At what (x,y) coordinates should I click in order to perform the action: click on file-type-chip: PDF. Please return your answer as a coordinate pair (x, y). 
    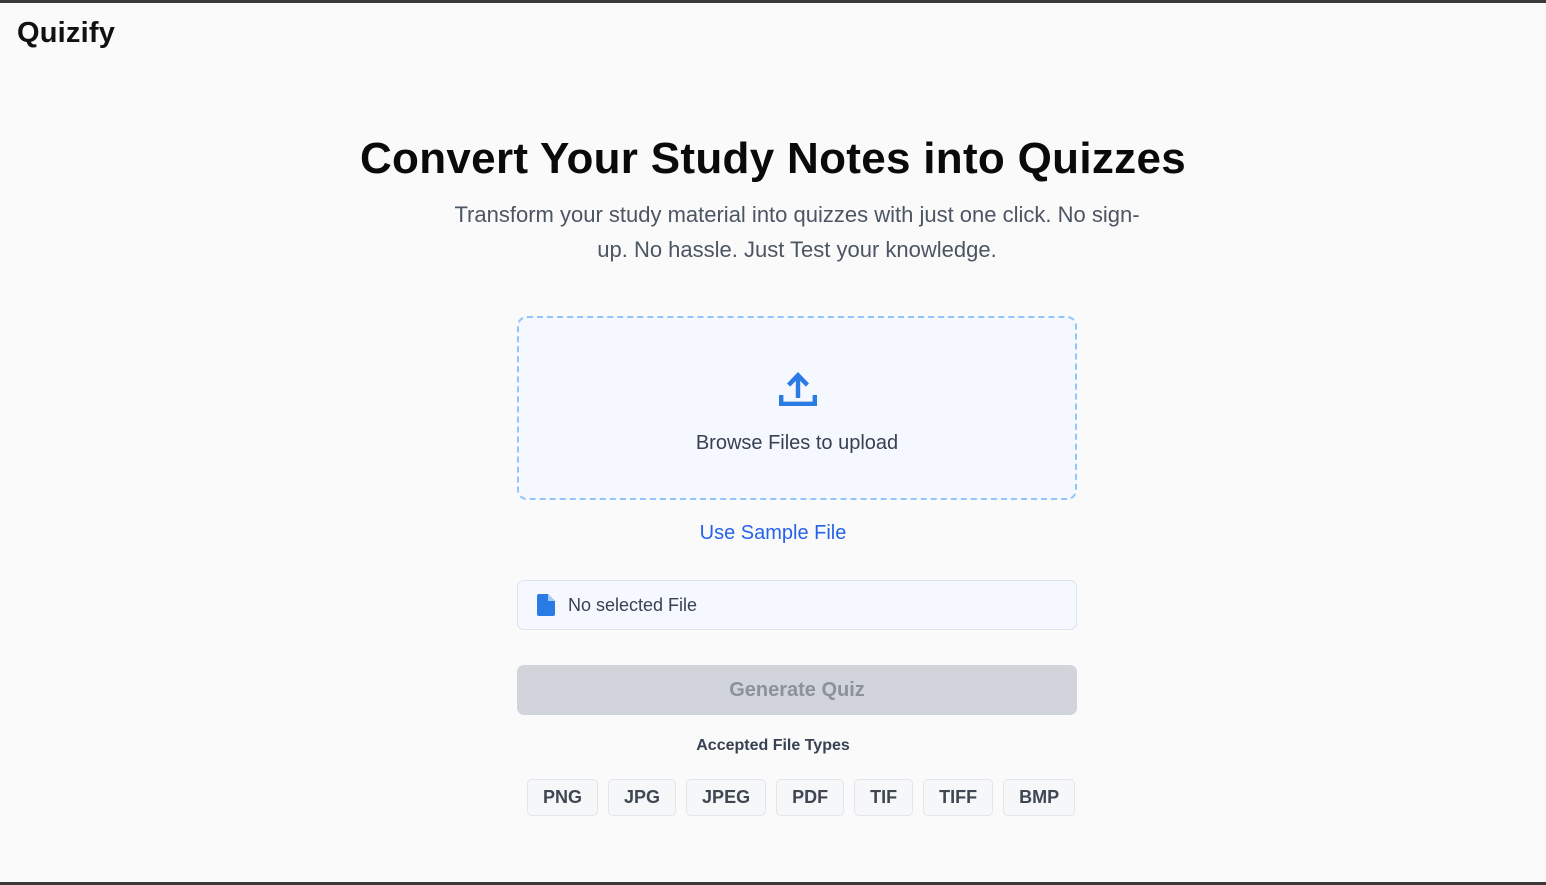
    Looking at the image, I should click on (810, 797).